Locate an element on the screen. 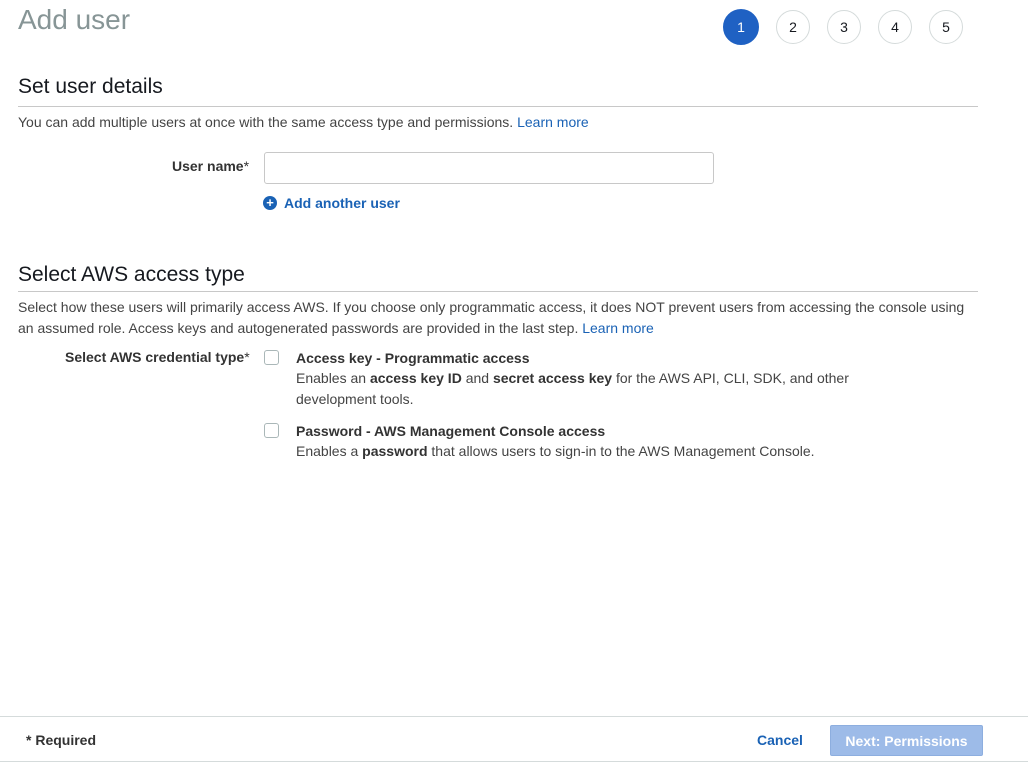 The image size is (1028, 763). user-name-label-text: User name is located at coordinates (208, 166).